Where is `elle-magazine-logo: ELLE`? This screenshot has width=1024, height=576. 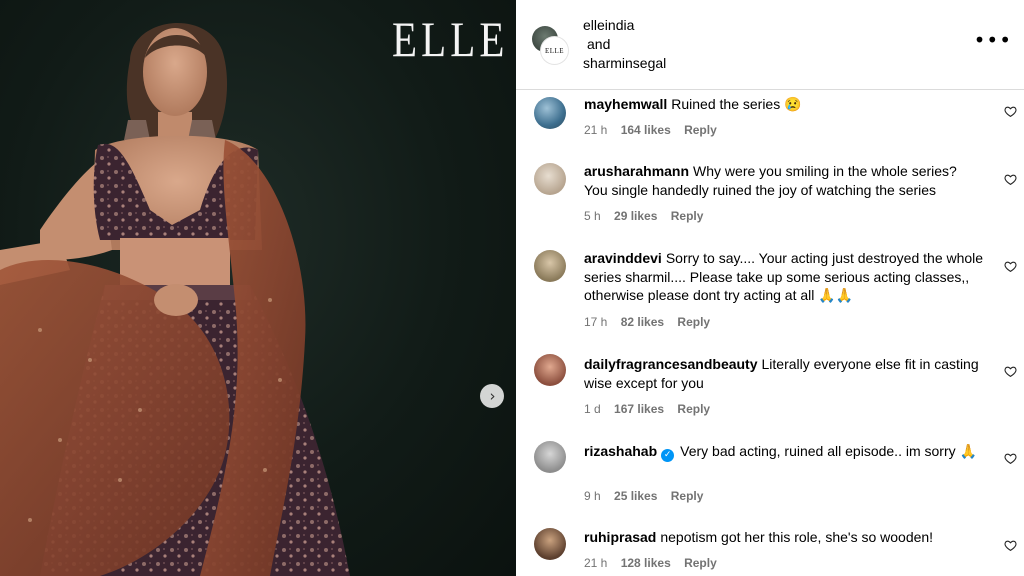
elle-magazine-logo: ELLE is located at coordinates (450, 39).